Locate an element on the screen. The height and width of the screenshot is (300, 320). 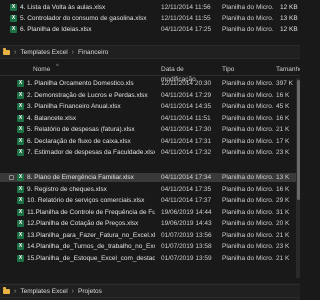
file-name: 3. Planilha Financeiro Anual.xlsx is located at coordinates (74, 106).